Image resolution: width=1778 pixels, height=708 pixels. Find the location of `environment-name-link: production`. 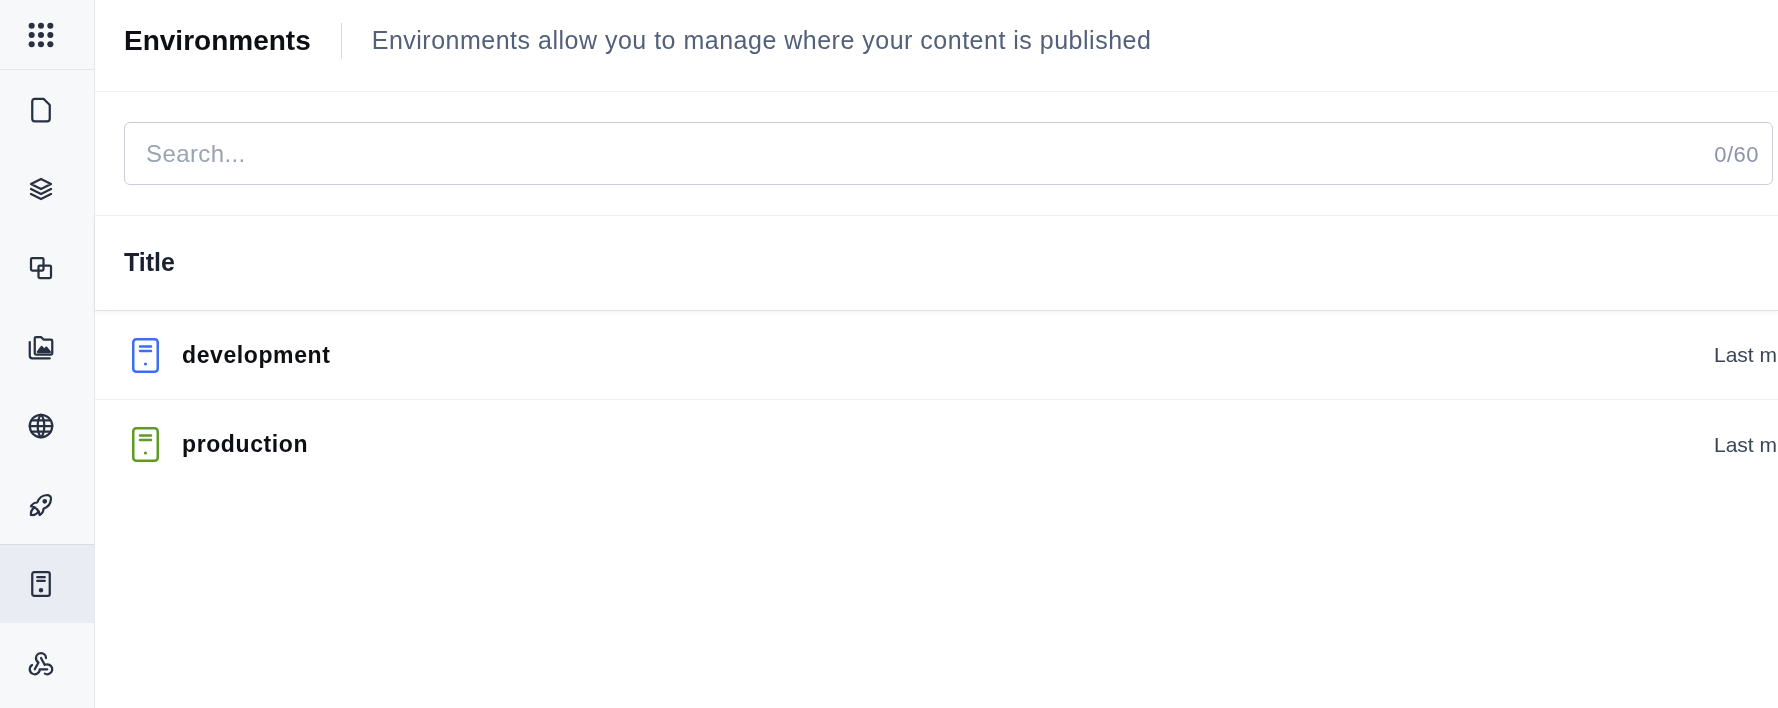

environment-name-link: production is located at coordinates (245, 444).